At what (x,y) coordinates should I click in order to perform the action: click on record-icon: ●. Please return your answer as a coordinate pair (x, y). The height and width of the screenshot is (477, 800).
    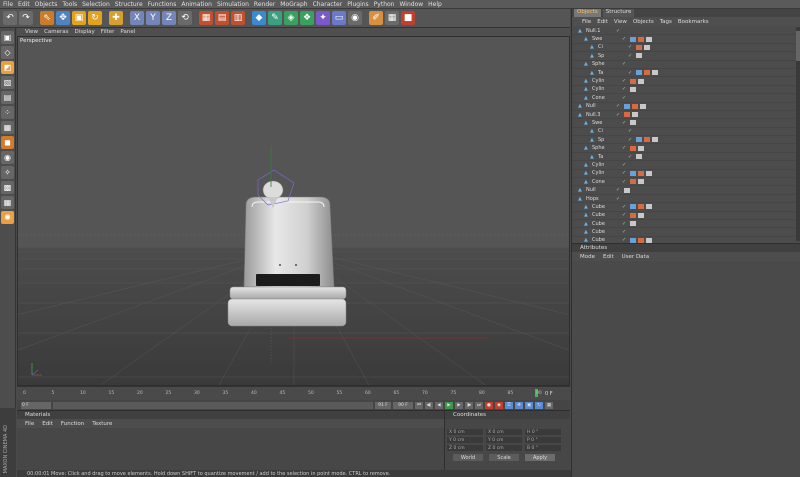
    Looking at the image, I should click on (489, 405).